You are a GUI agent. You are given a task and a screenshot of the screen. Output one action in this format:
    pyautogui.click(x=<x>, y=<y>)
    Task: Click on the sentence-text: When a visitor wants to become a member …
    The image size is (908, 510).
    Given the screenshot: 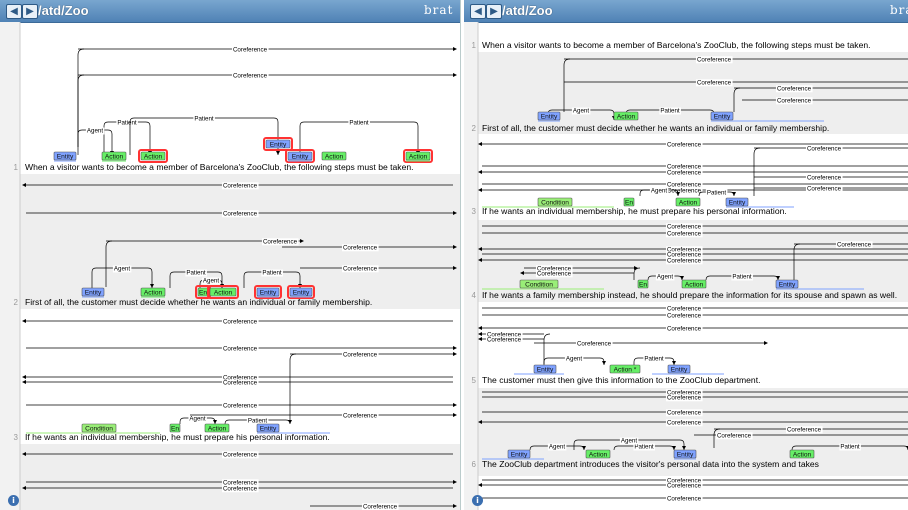 What is the action you would take?
    pyautogui.click(x=219, y=167)
    